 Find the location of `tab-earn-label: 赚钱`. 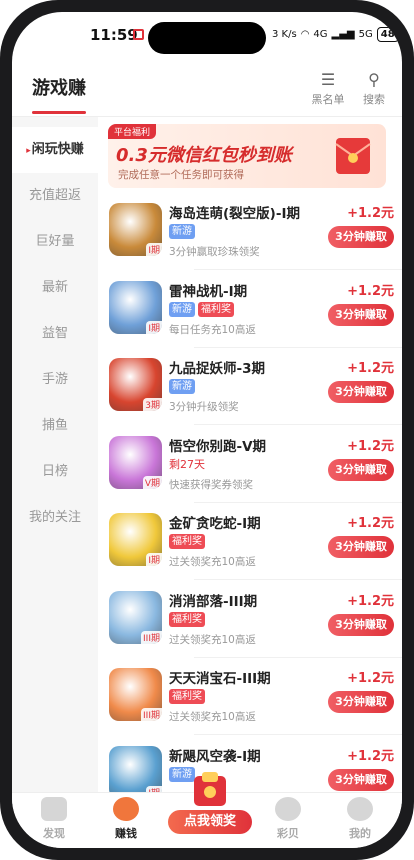

tab-earn-label: 赚钱 is located at coordinates (126, 833).